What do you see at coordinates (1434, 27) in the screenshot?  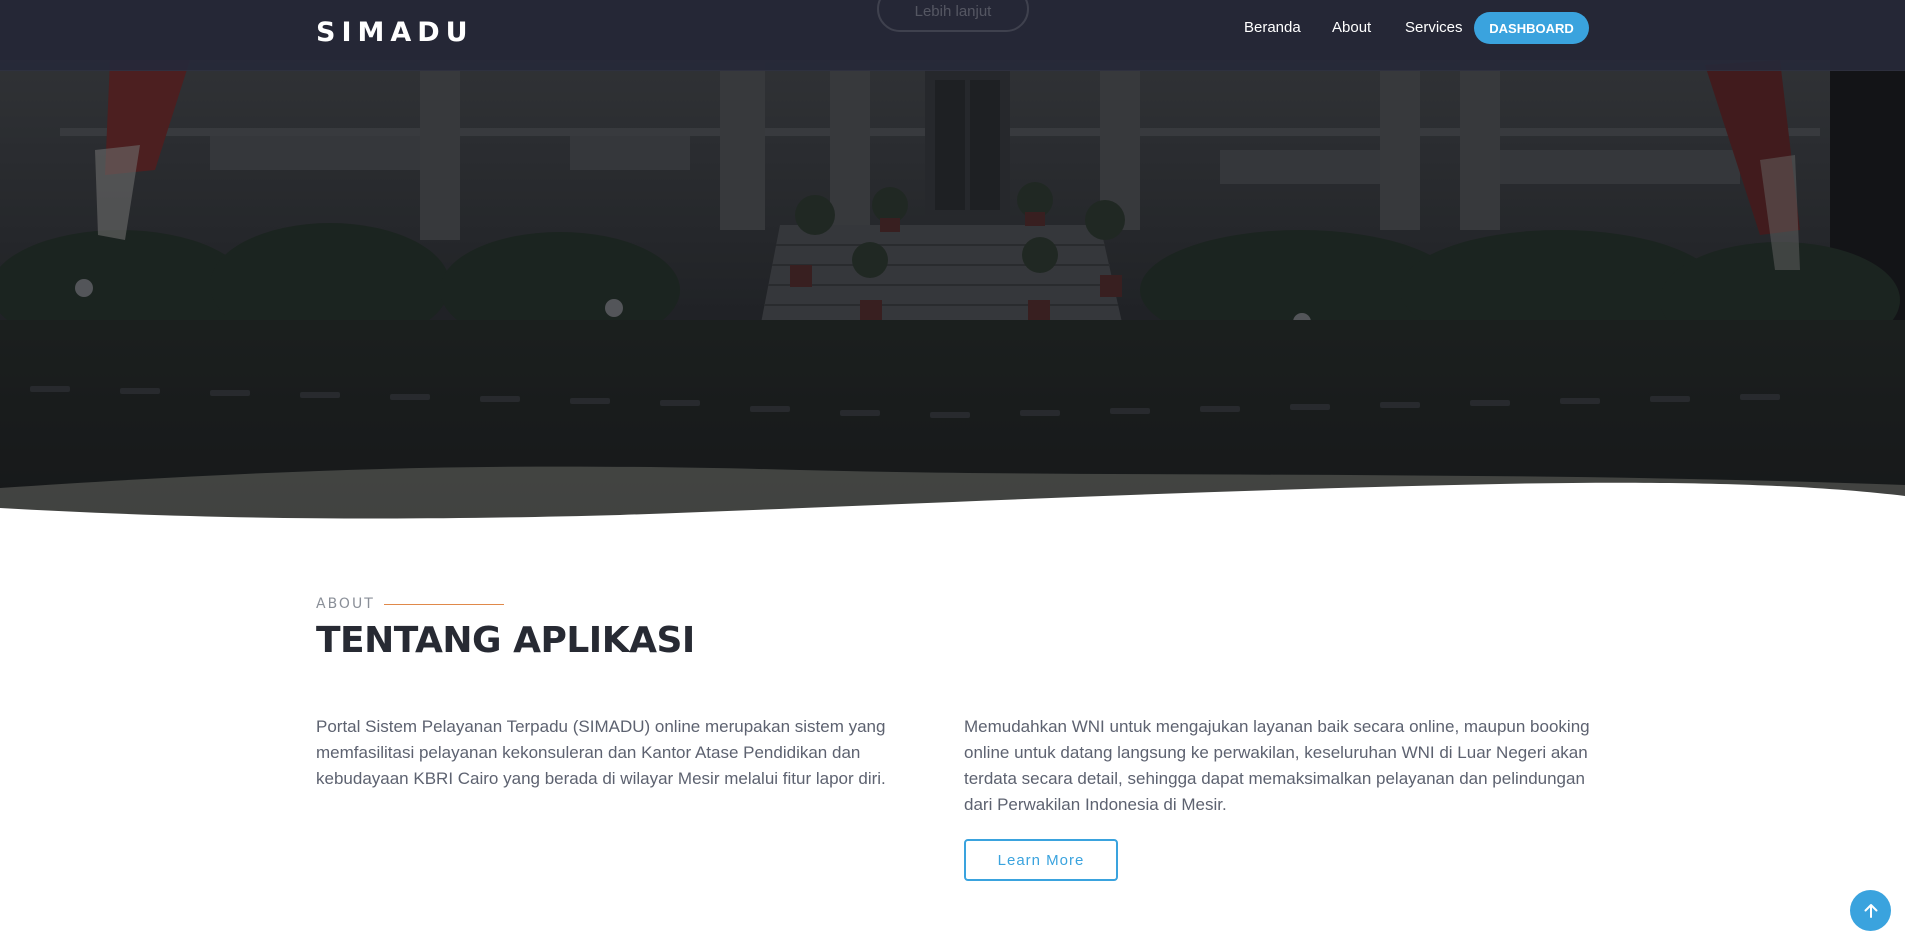 I see `nav-link-services: Services` at bounding box center [1434, 27].